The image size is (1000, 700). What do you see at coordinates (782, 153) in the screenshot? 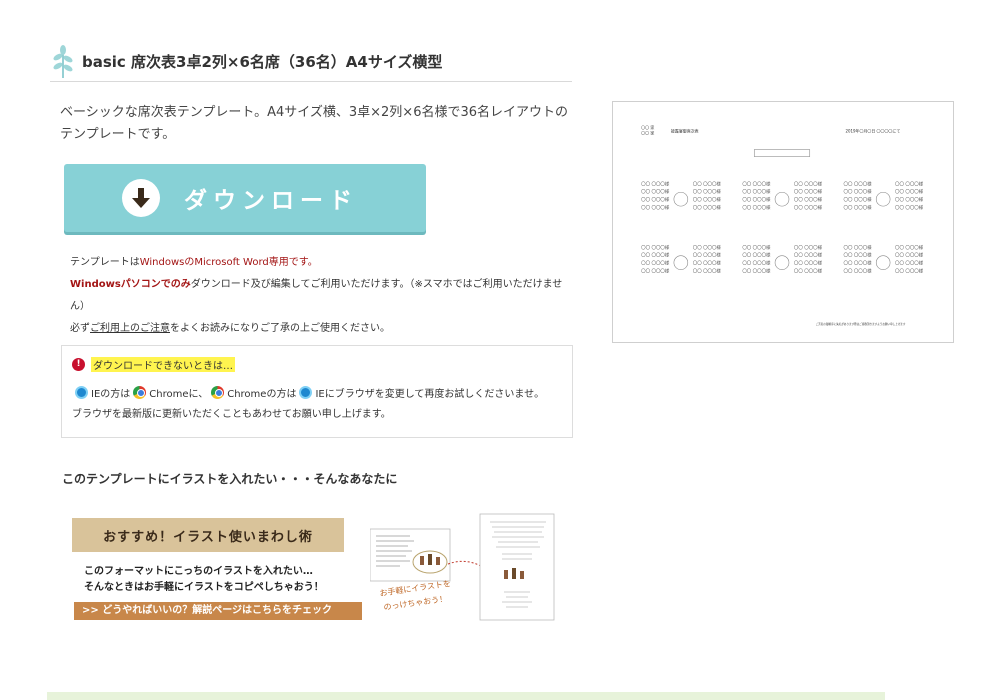
I see `preview-head-table` at bounding box center [782, 153].